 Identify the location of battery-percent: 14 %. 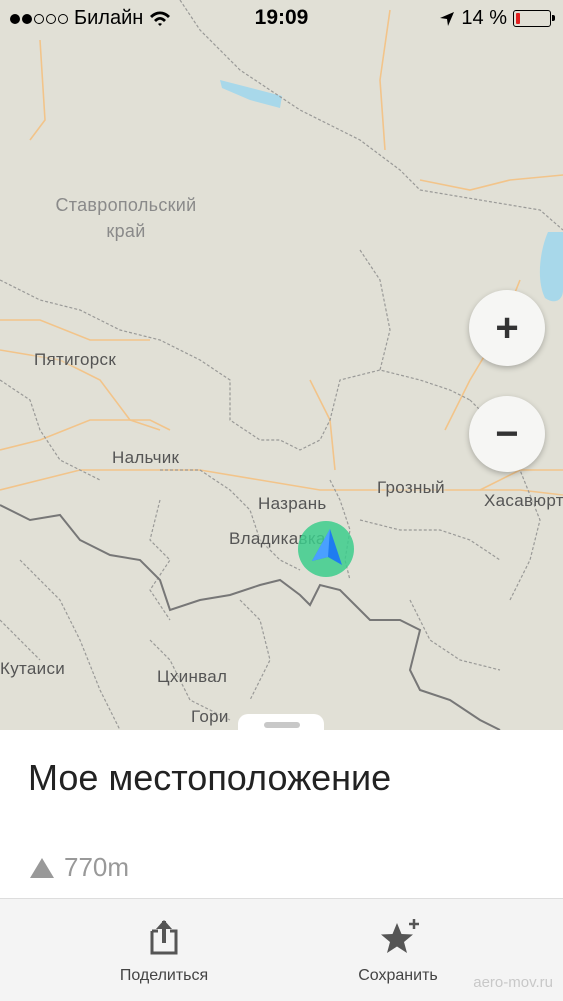
(484, 18).